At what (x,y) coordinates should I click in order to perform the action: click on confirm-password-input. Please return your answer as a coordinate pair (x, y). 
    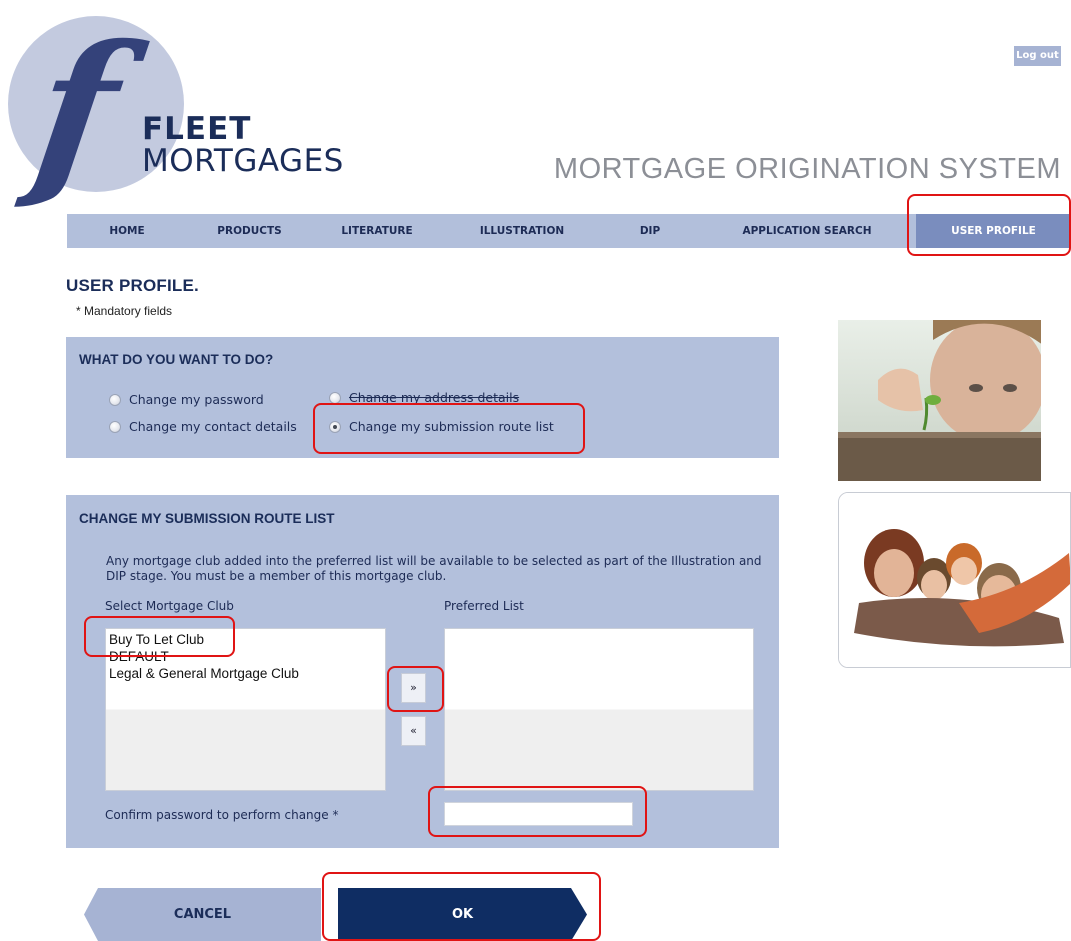
    Looking at the image, I should click on (538, 814).